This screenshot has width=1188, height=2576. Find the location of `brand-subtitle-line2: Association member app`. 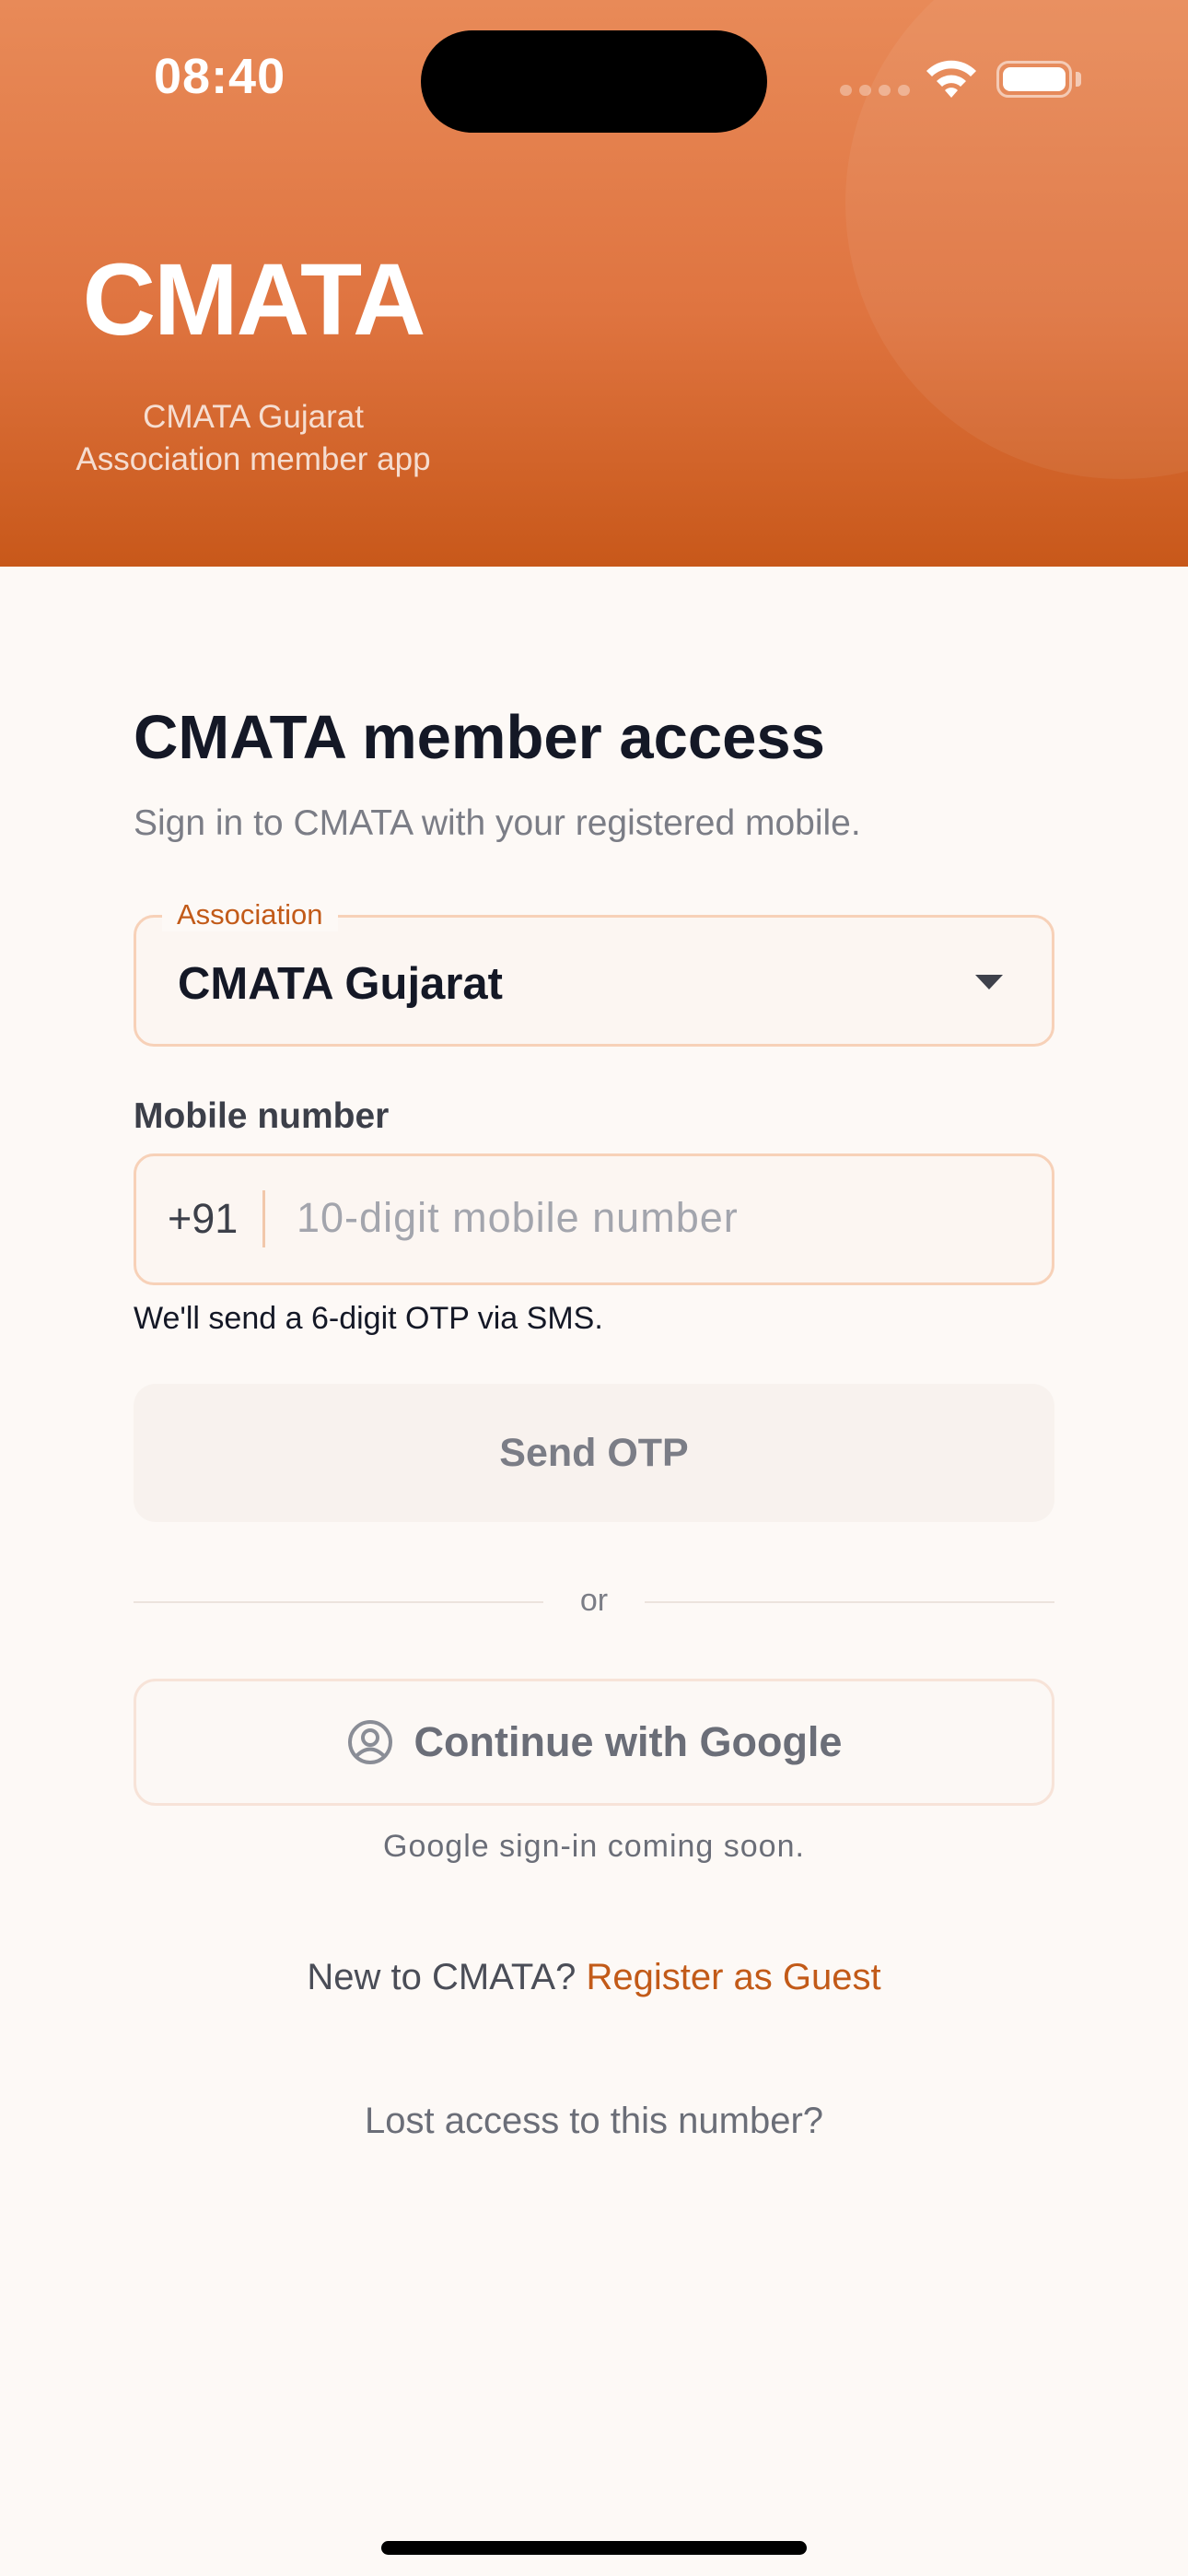

brand-subtitle-line2: Association member app is located at coordinates (253, 459).